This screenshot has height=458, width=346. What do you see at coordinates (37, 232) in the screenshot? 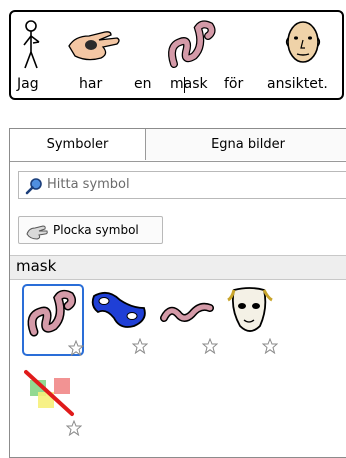
I see `pick-hand-icon` at bounding box center [37, 232].